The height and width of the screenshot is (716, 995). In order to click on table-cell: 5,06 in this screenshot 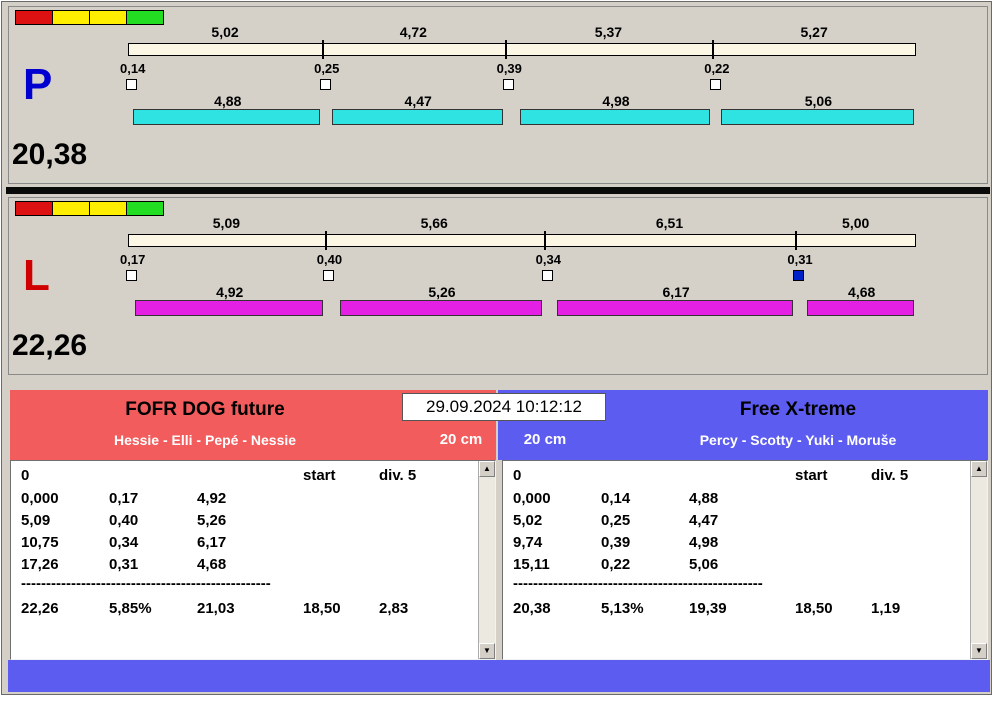, I will do `click(704, 564)`.